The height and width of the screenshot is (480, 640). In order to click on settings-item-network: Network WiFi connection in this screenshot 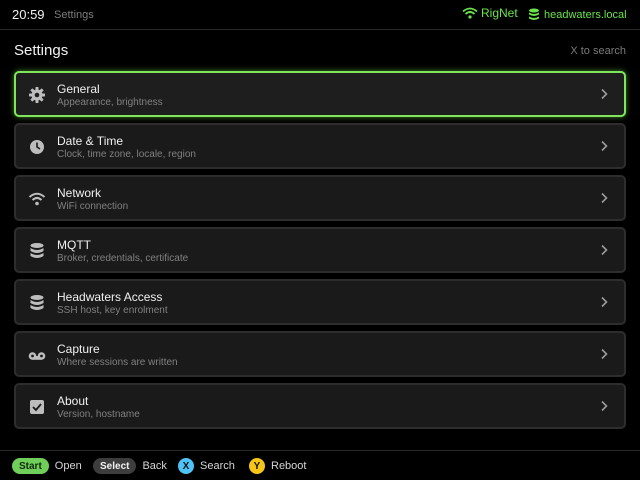, I will do `click(320, 198)`.